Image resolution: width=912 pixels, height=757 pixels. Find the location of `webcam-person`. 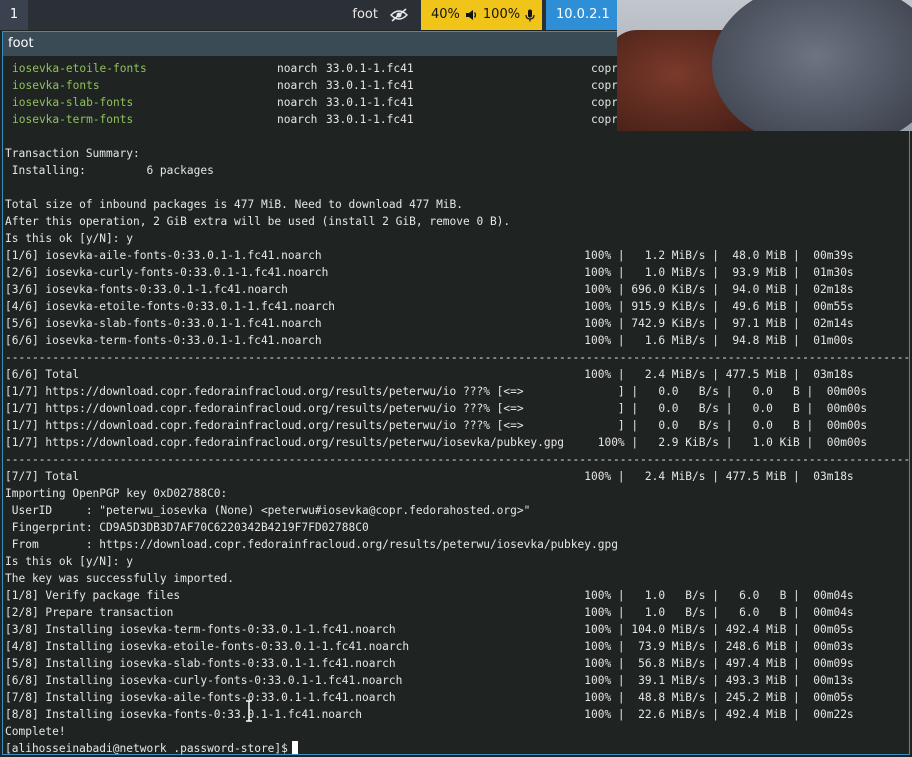

webcam-person is located at coordinates (812, 65).